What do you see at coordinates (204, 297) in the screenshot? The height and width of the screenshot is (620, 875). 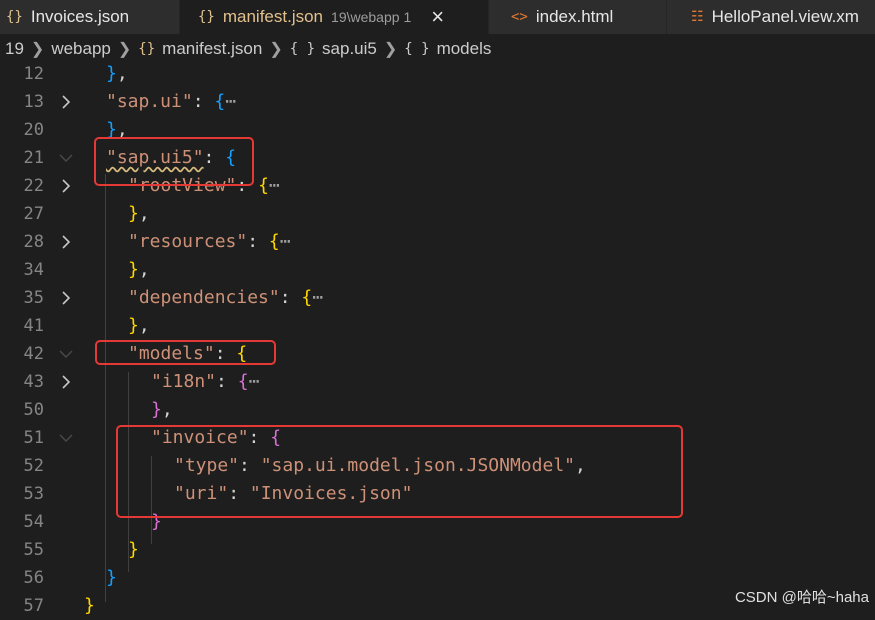 I see `json-key: "dependencies"` at bounding box center [204, 297].